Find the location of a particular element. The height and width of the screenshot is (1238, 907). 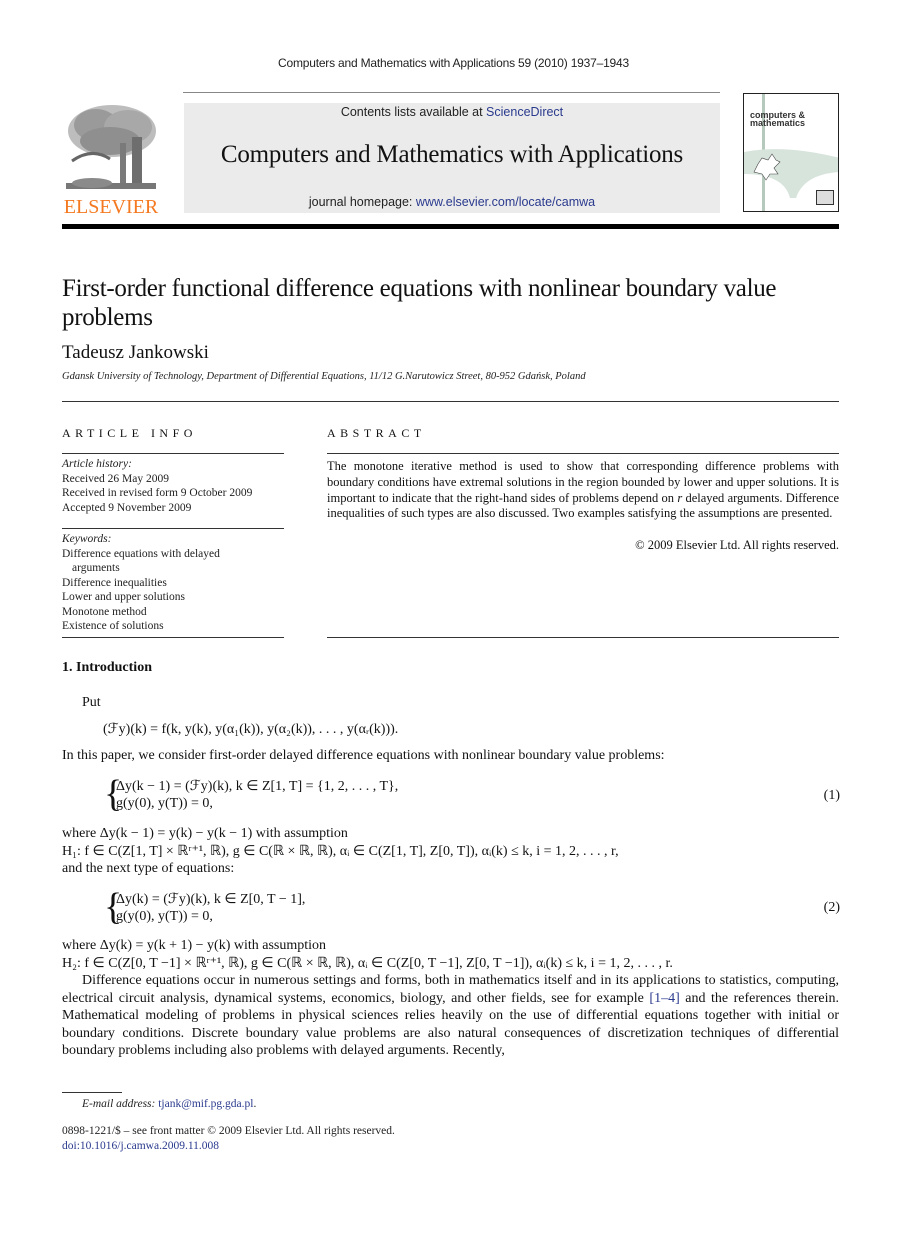

keyword-item: Lower and upper solutions is located at coordinates (123, 597).